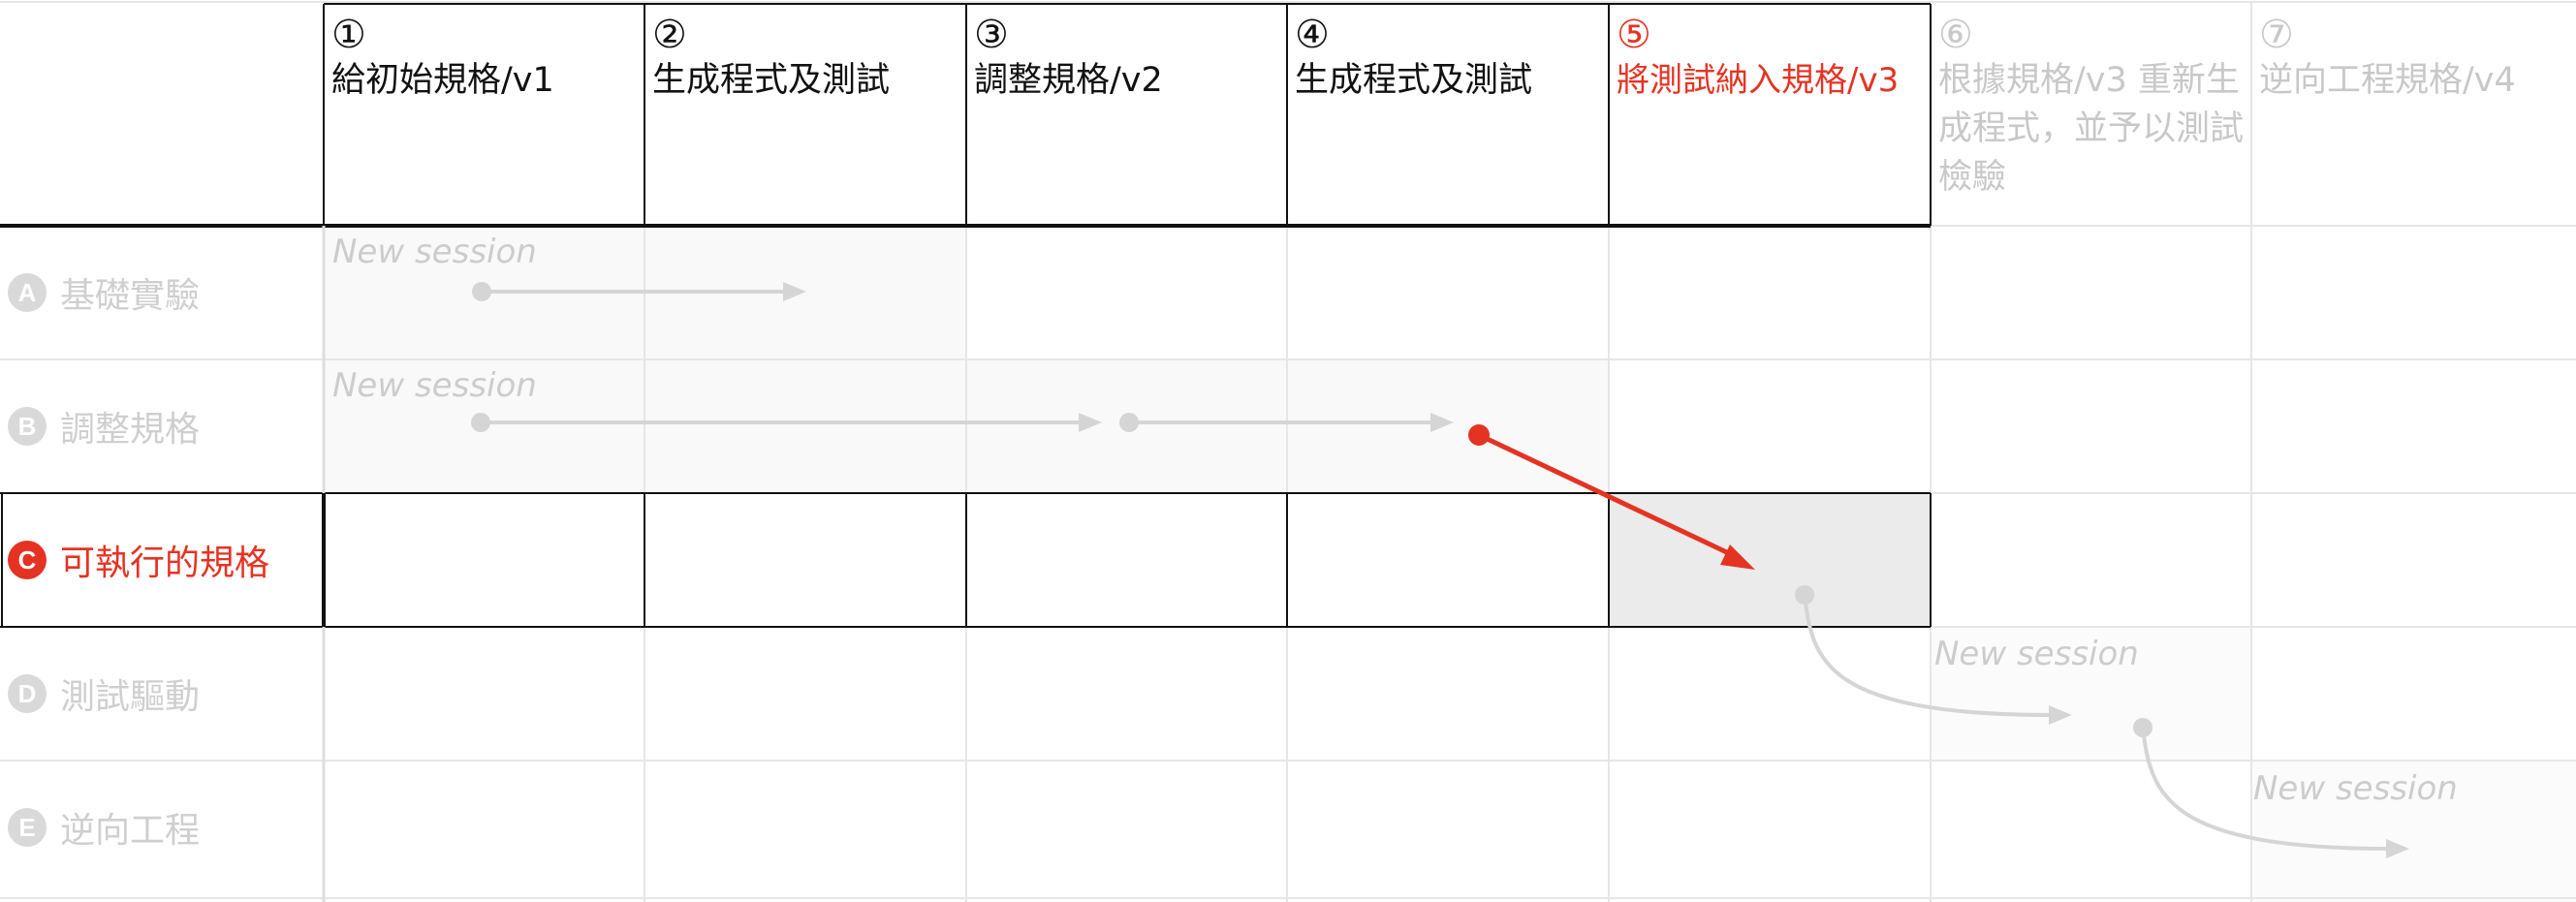  I want to click on row-label-text: 基礎實驗, so click(130, 296).